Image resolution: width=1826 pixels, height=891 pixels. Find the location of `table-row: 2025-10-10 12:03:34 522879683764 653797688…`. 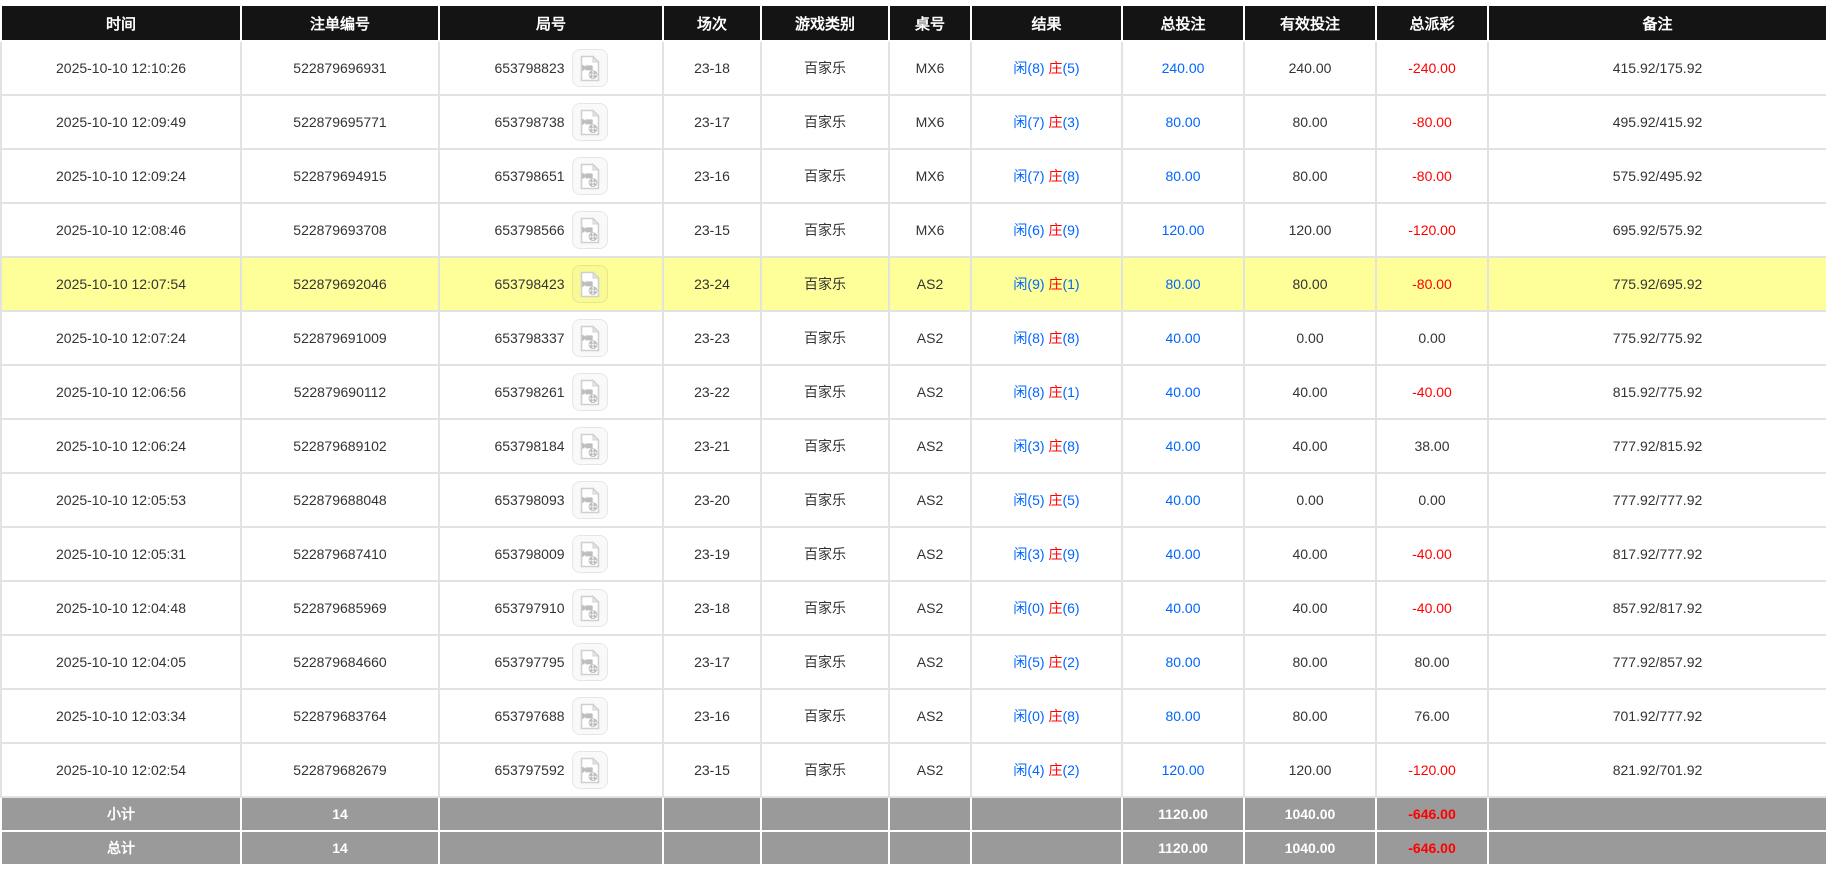

table-row: 2025-10-10 12:03:34 522879683764 653797688… is located at coordinates (913, 716).